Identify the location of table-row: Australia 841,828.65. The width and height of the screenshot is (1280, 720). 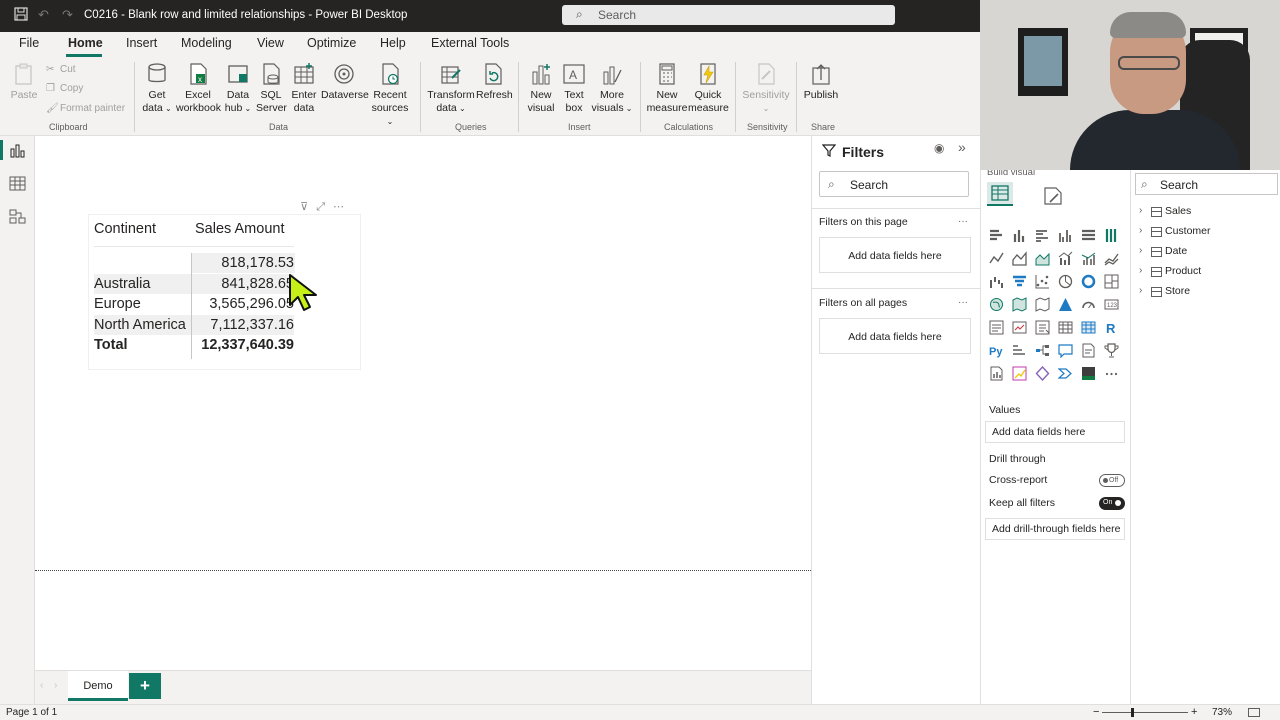
(194, 285).